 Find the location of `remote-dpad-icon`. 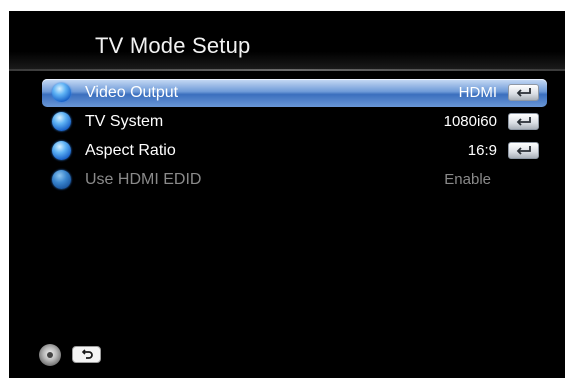

remote-dpad-icon is located at coordinates (50, 355).